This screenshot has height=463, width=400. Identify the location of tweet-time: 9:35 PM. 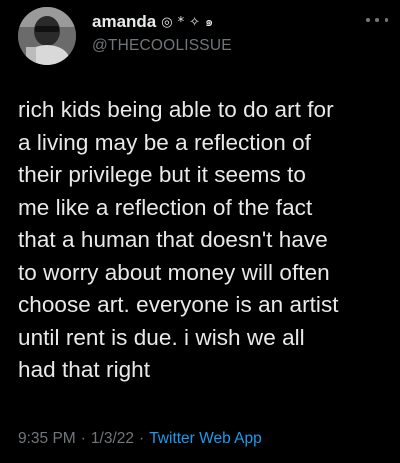
(47, 438).